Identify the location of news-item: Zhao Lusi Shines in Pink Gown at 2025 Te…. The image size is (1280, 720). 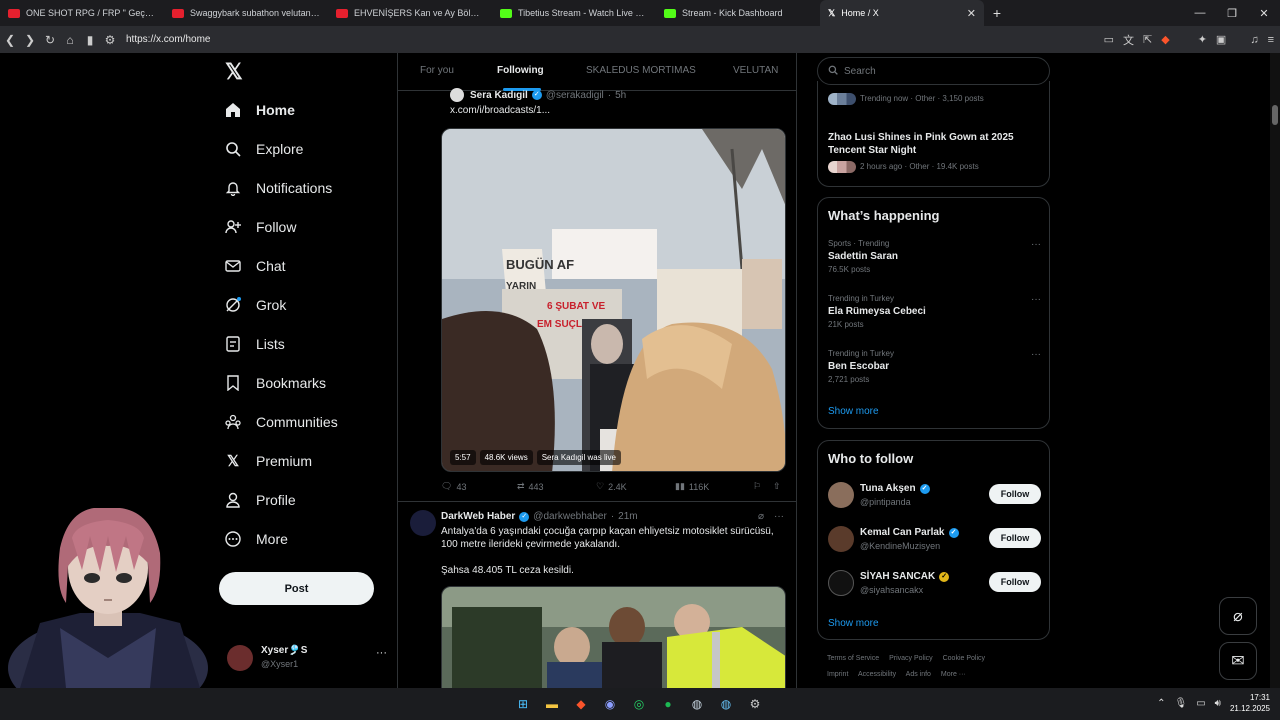
(934, 150).